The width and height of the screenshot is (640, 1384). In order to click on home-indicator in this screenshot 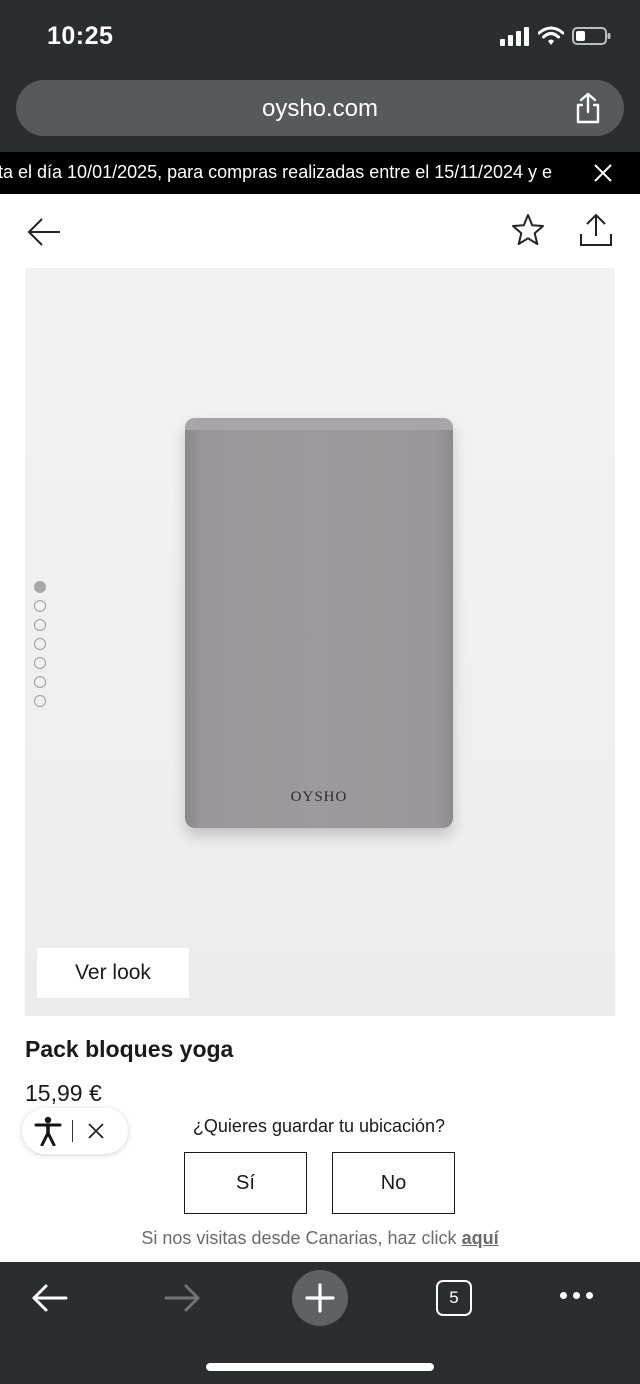, I will do `click(320, 1367)`.